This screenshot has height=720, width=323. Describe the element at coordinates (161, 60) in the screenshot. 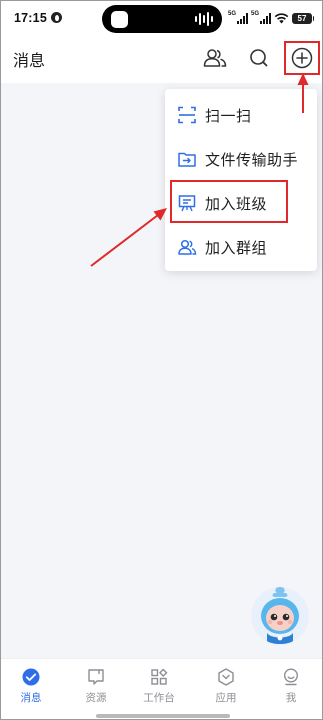

I see `top-header: 消息` at that location.